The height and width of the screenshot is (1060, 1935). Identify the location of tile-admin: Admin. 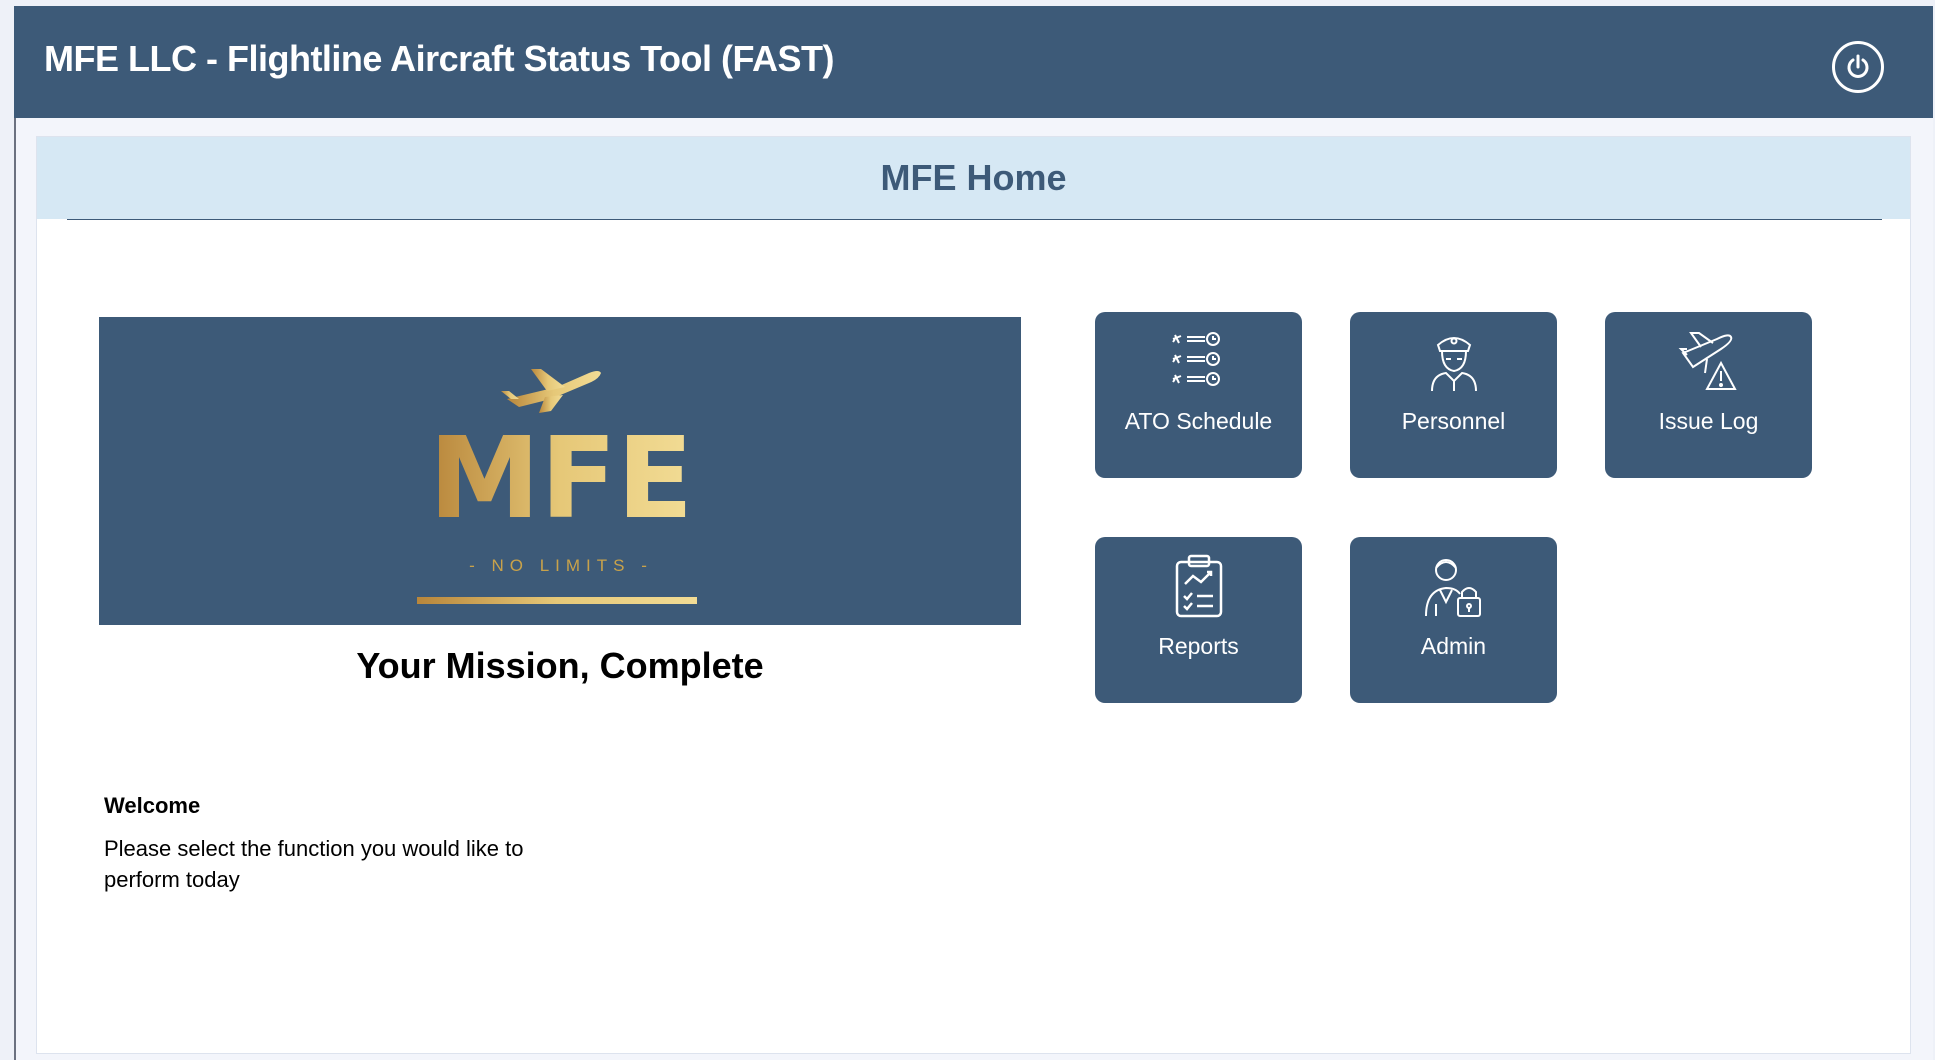
(1453, 620).